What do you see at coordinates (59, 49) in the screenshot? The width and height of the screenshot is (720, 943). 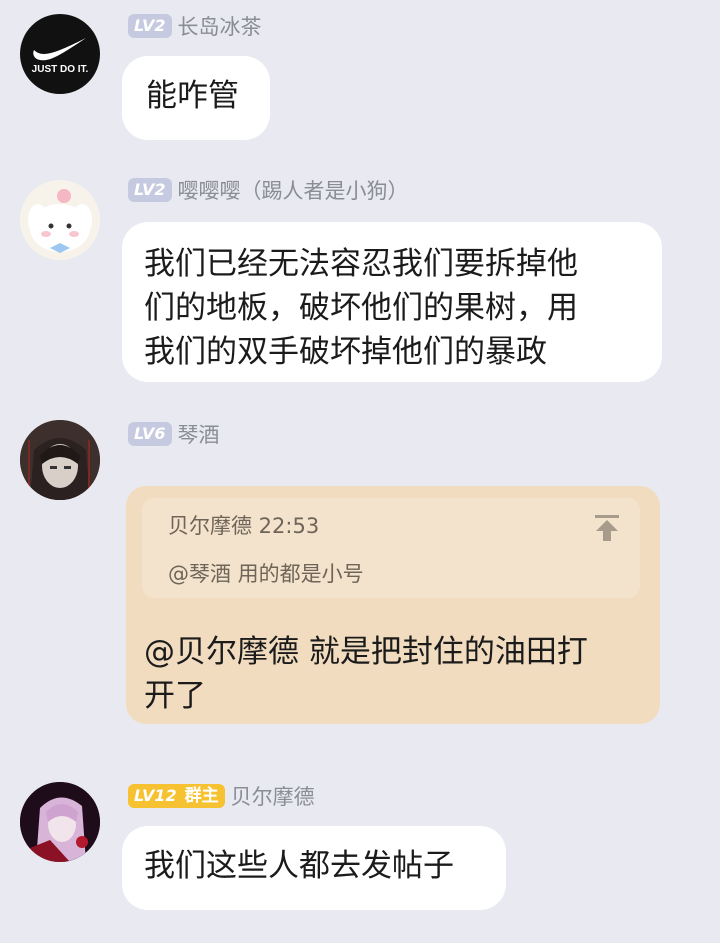 I see `nike-swoosh-icon` at bounding box center [59, 49].